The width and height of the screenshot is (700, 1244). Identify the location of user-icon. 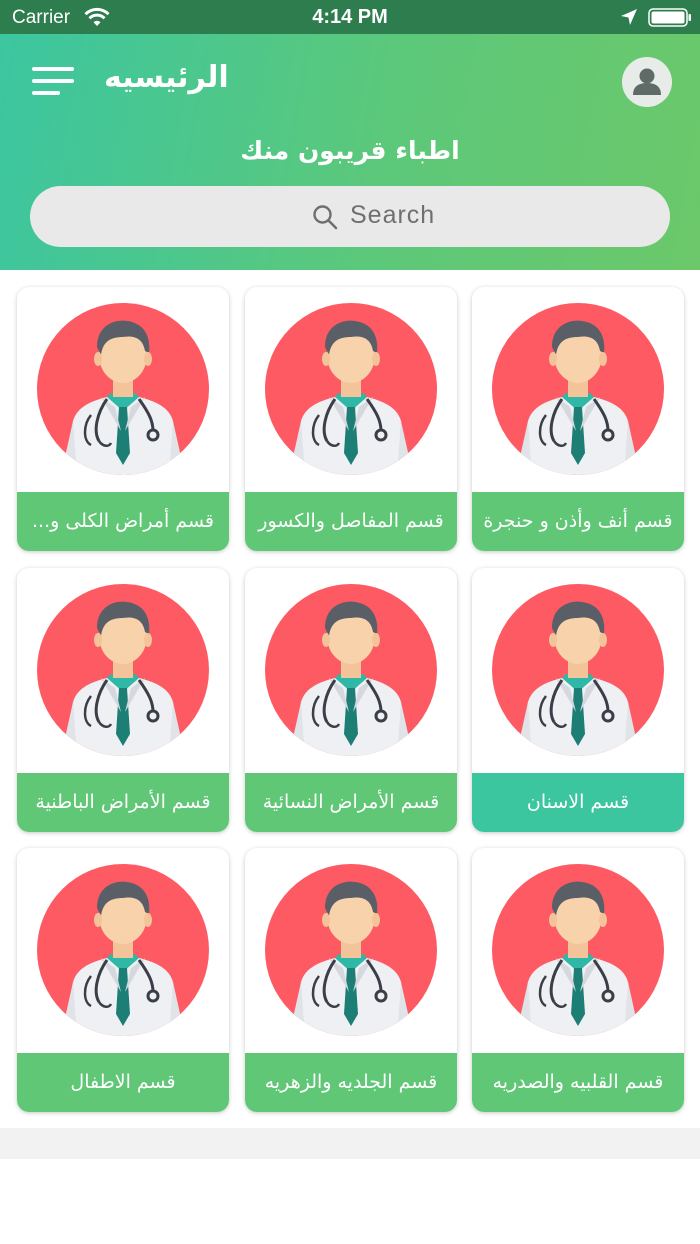
(647, 81).